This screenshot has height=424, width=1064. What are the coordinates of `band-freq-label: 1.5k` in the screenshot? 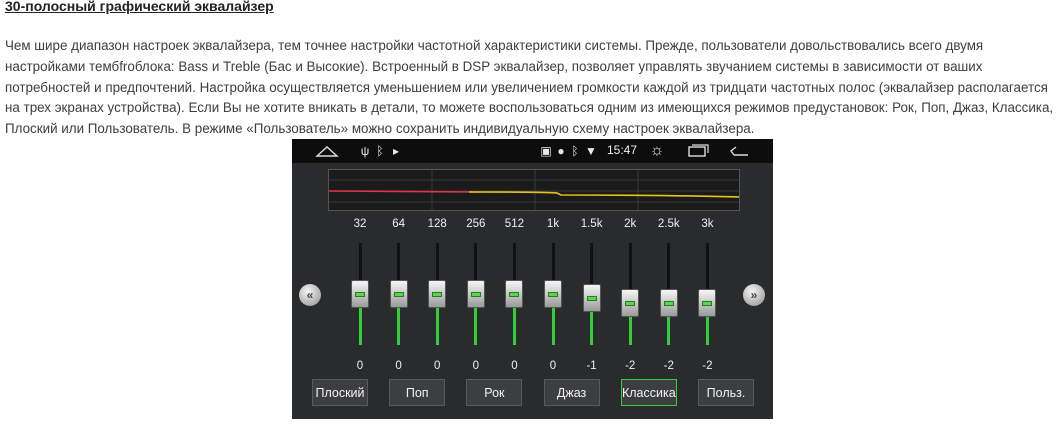 It's located at (591, 224).